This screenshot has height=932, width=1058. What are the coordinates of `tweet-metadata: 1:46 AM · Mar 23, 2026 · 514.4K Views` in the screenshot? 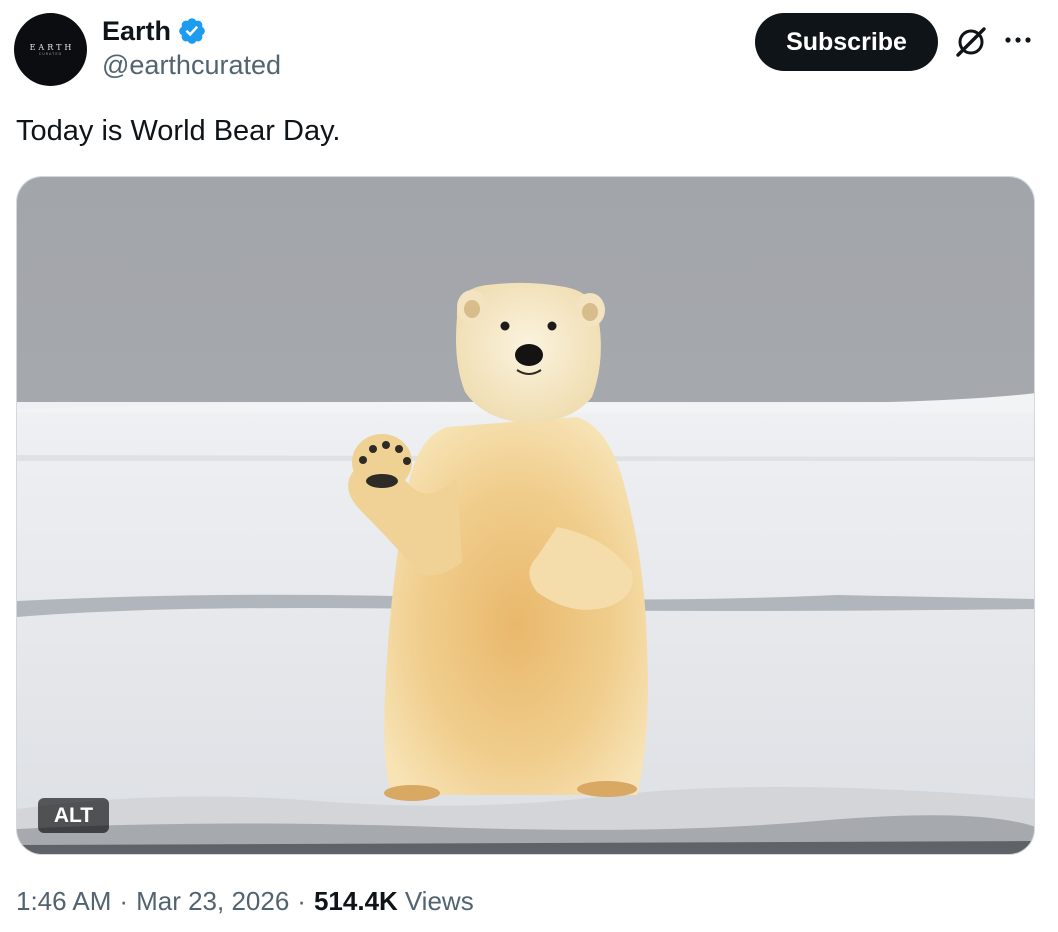 It's located at (245, 901).